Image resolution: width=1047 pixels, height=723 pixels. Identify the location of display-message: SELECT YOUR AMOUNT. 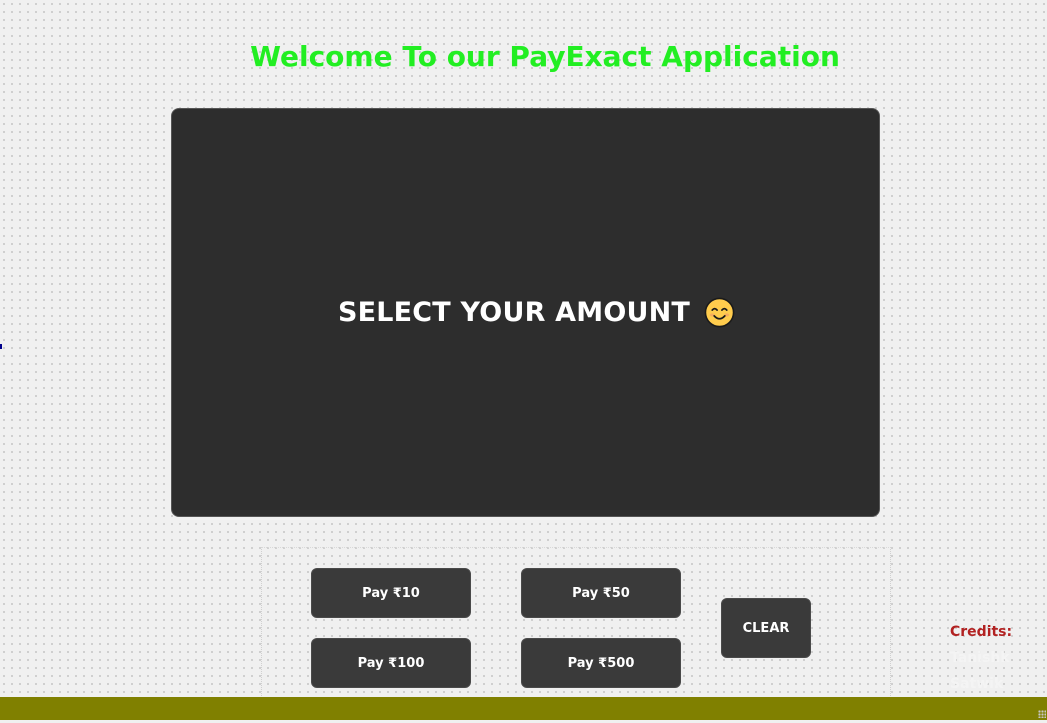
(536, 312).